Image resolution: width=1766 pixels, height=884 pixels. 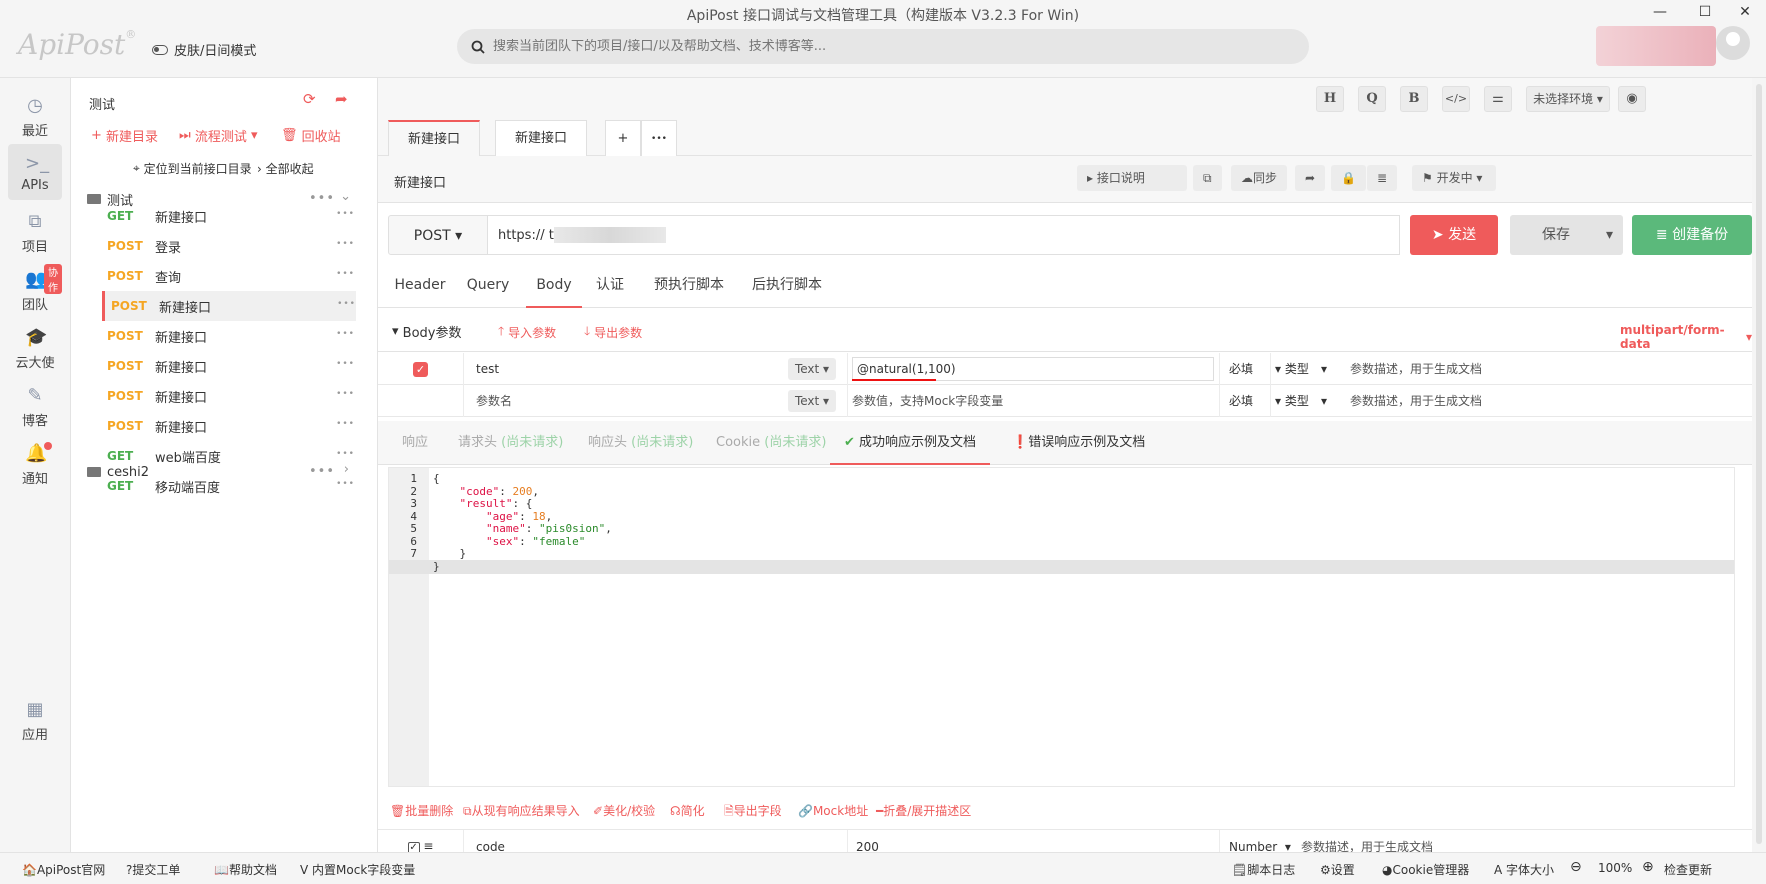 I want to click on toggle-desc-button: ━折叠/展开描述区, so click(x=923, y=810).